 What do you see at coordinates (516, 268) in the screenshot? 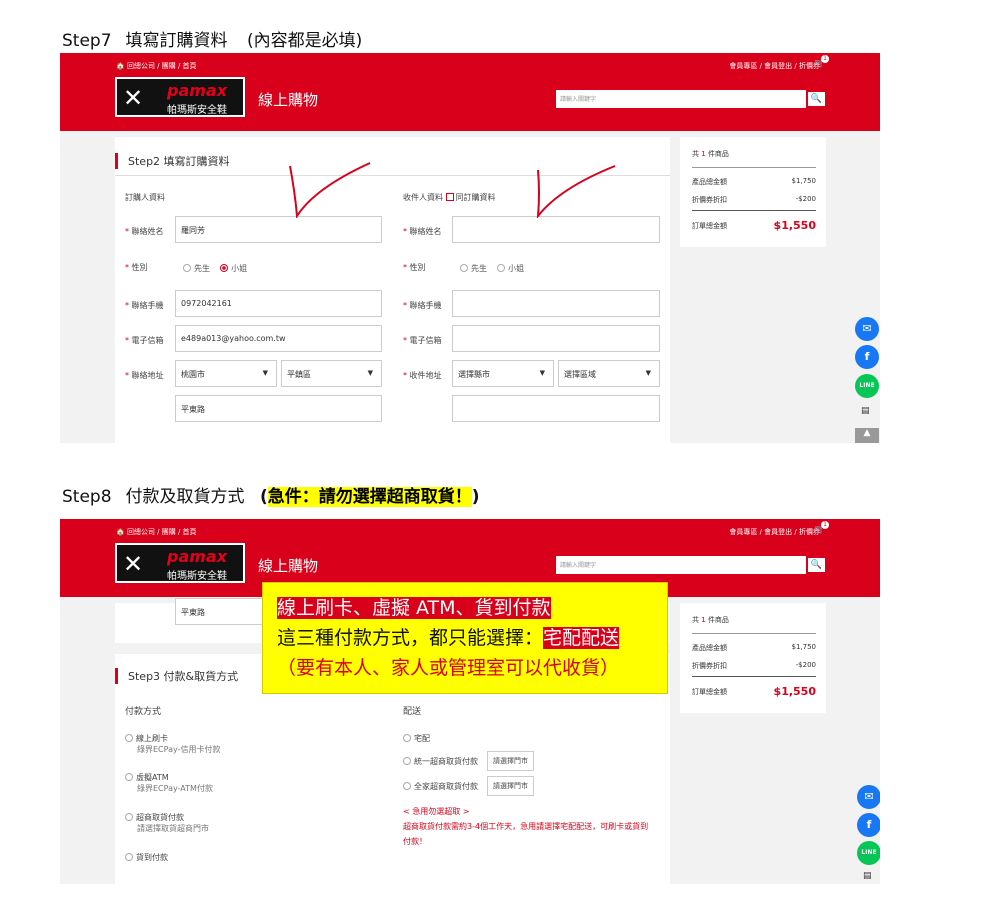
I see `r-ms-label: 小姐` at bounding box center [516, 268].